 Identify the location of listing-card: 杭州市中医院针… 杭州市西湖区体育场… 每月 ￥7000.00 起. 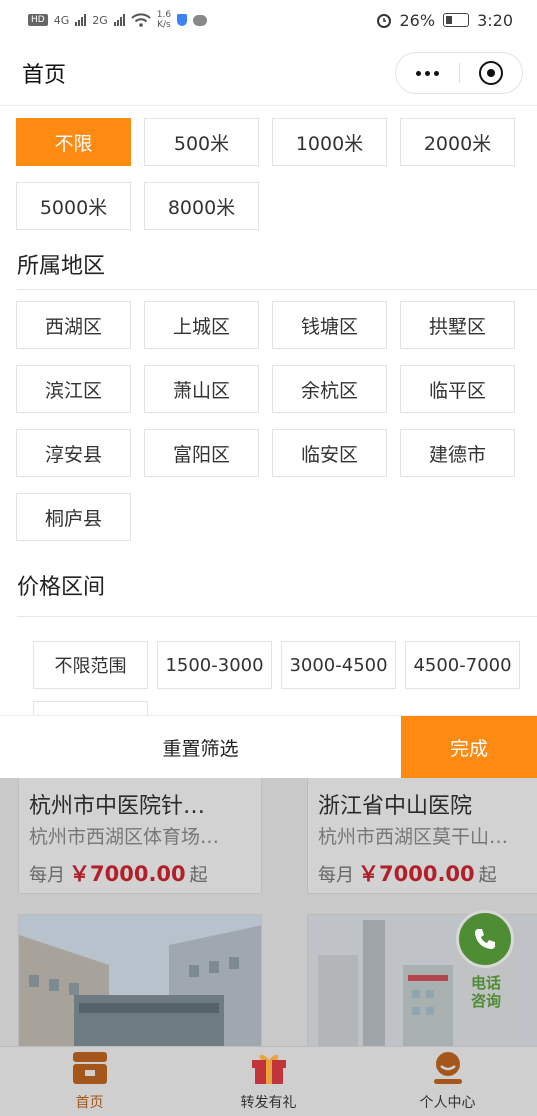
(140, 836).